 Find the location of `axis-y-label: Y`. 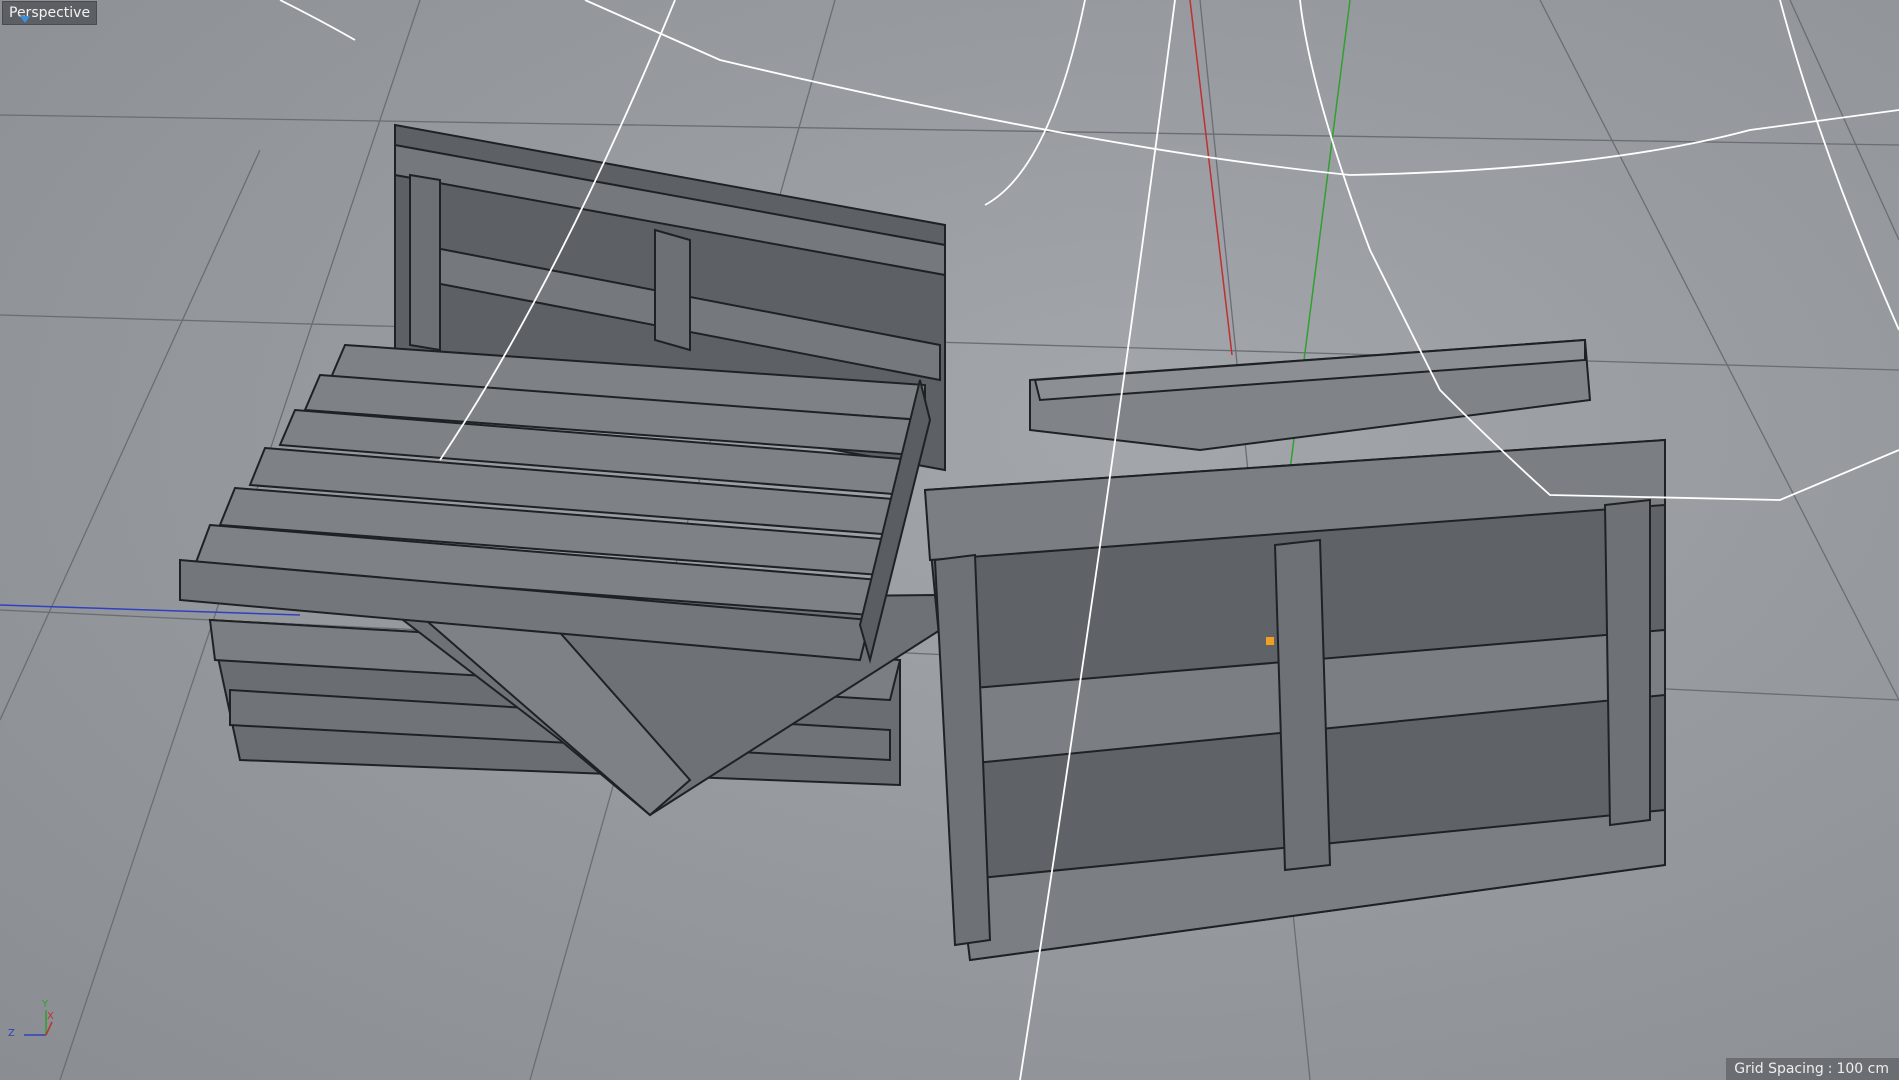

axis-y-label: Y is located at coordinates (45, 1004).